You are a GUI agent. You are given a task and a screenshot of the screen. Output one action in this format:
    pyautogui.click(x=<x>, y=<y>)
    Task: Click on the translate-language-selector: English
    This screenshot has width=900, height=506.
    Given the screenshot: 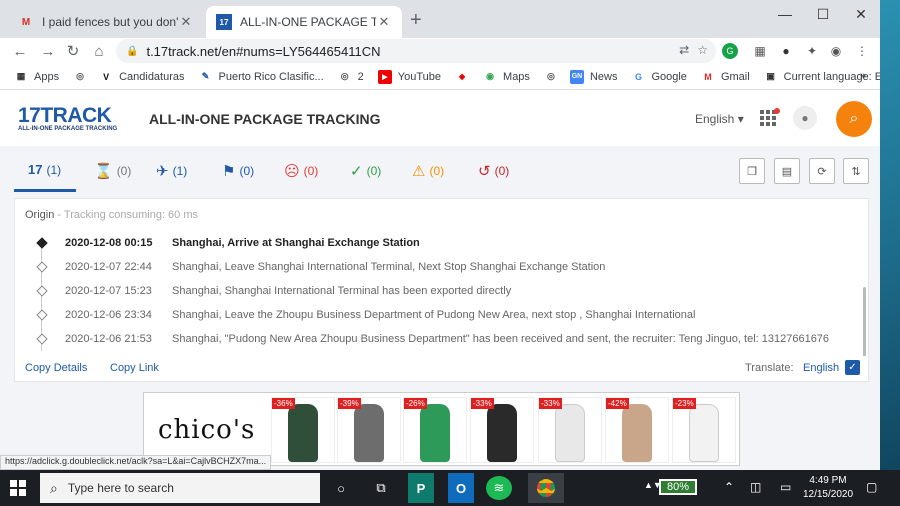 What is the action you would take?
    pyautogui.click(x=821, y=368)
    